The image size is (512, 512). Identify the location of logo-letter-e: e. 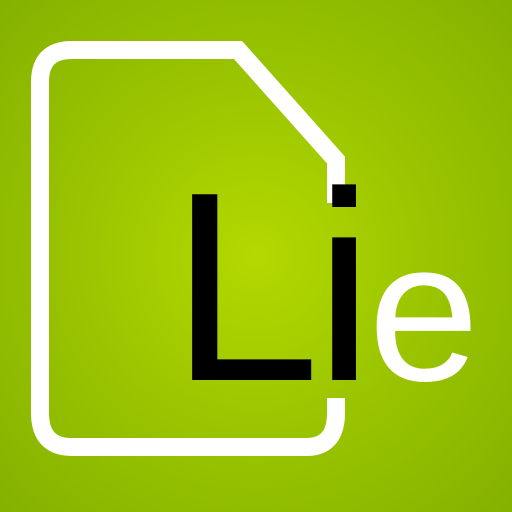
(423, 311).